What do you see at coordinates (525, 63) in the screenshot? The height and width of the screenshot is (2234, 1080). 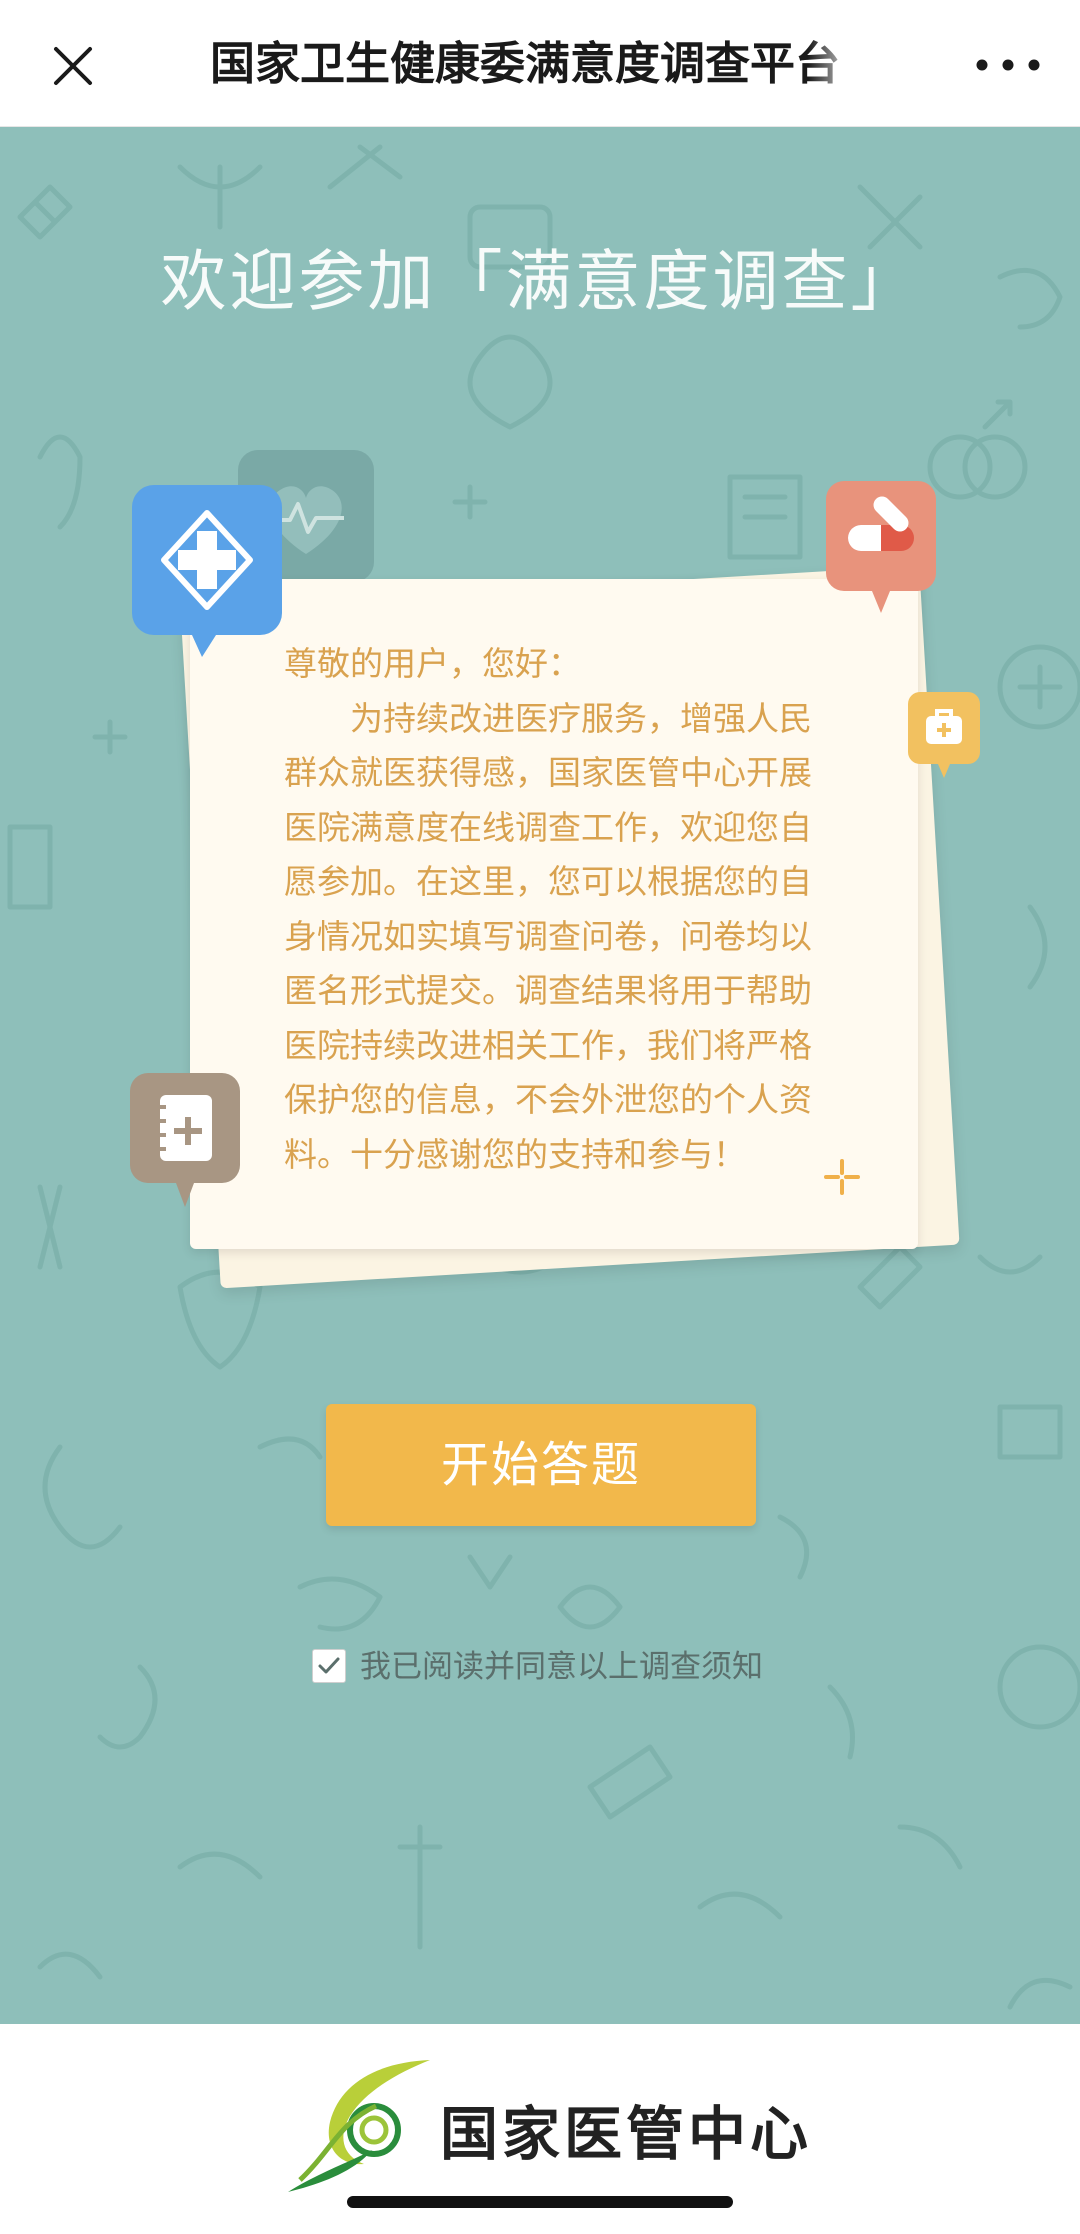 I see `page-title: 国家卫生健康委满意度调查平台` at bounding box center [525, 63].